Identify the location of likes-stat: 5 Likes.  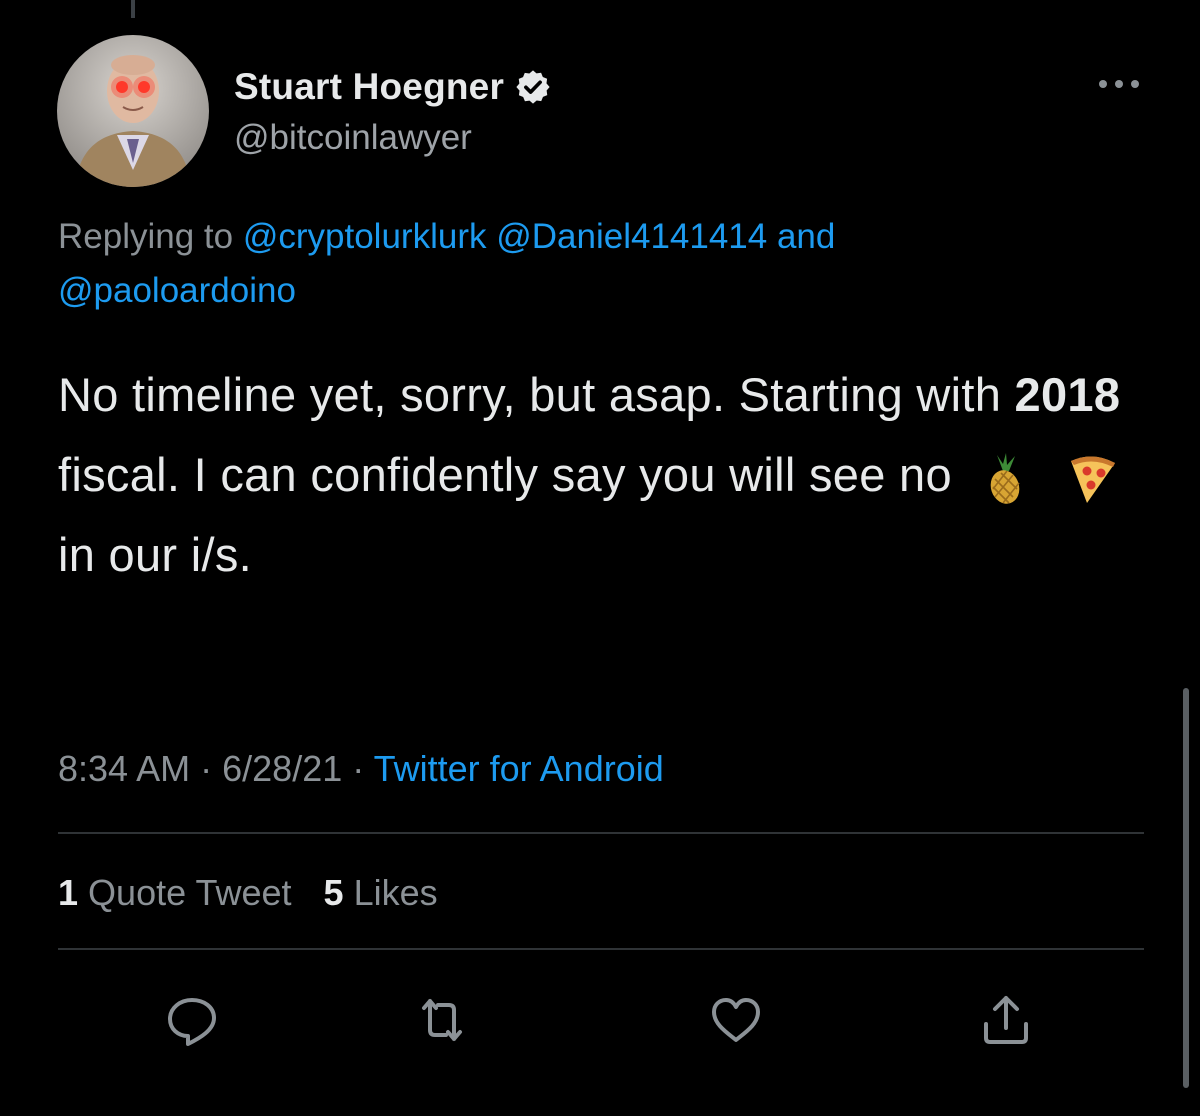
(381, 892).